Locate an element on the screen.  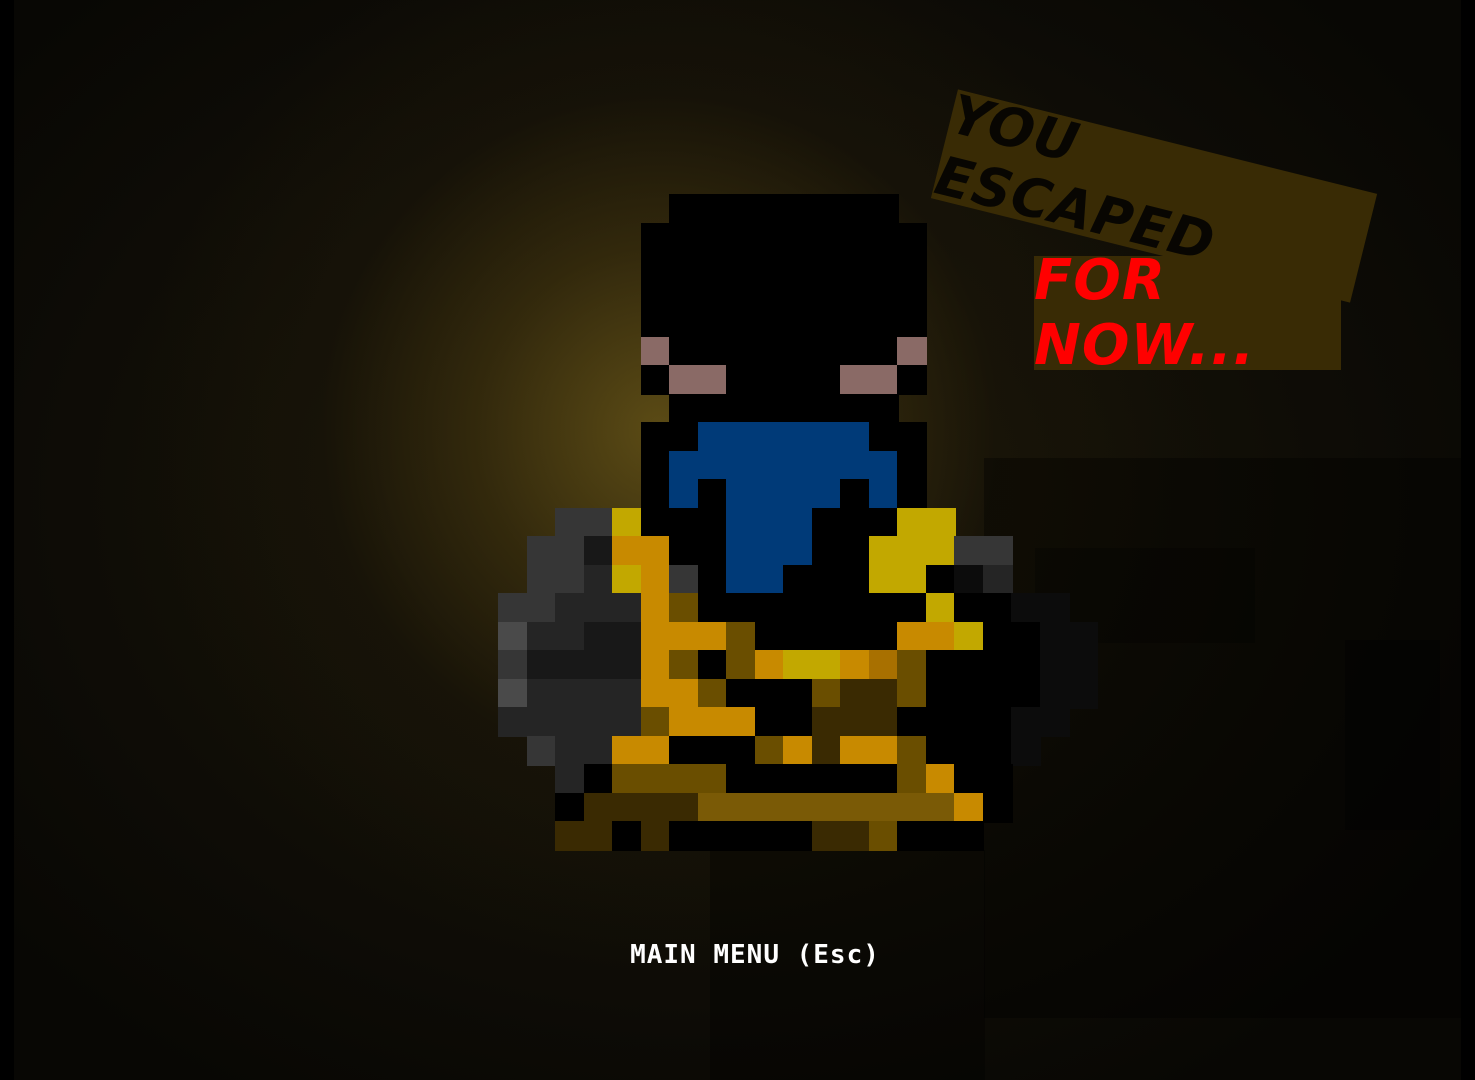
right-border is located at coordinates (1468, 540).